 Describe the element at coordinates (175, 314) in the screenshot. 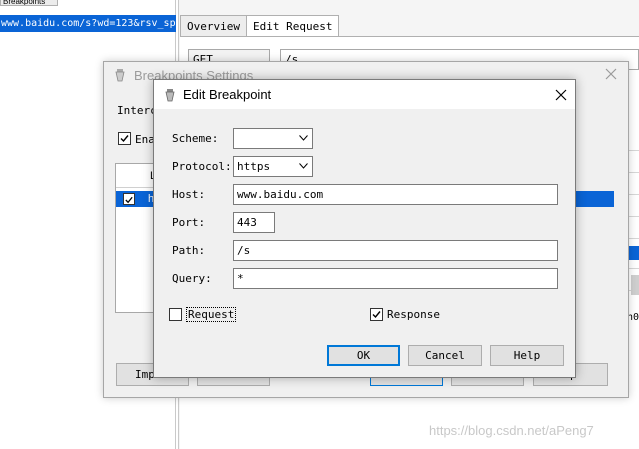

I see `request-checkbox` at that location.